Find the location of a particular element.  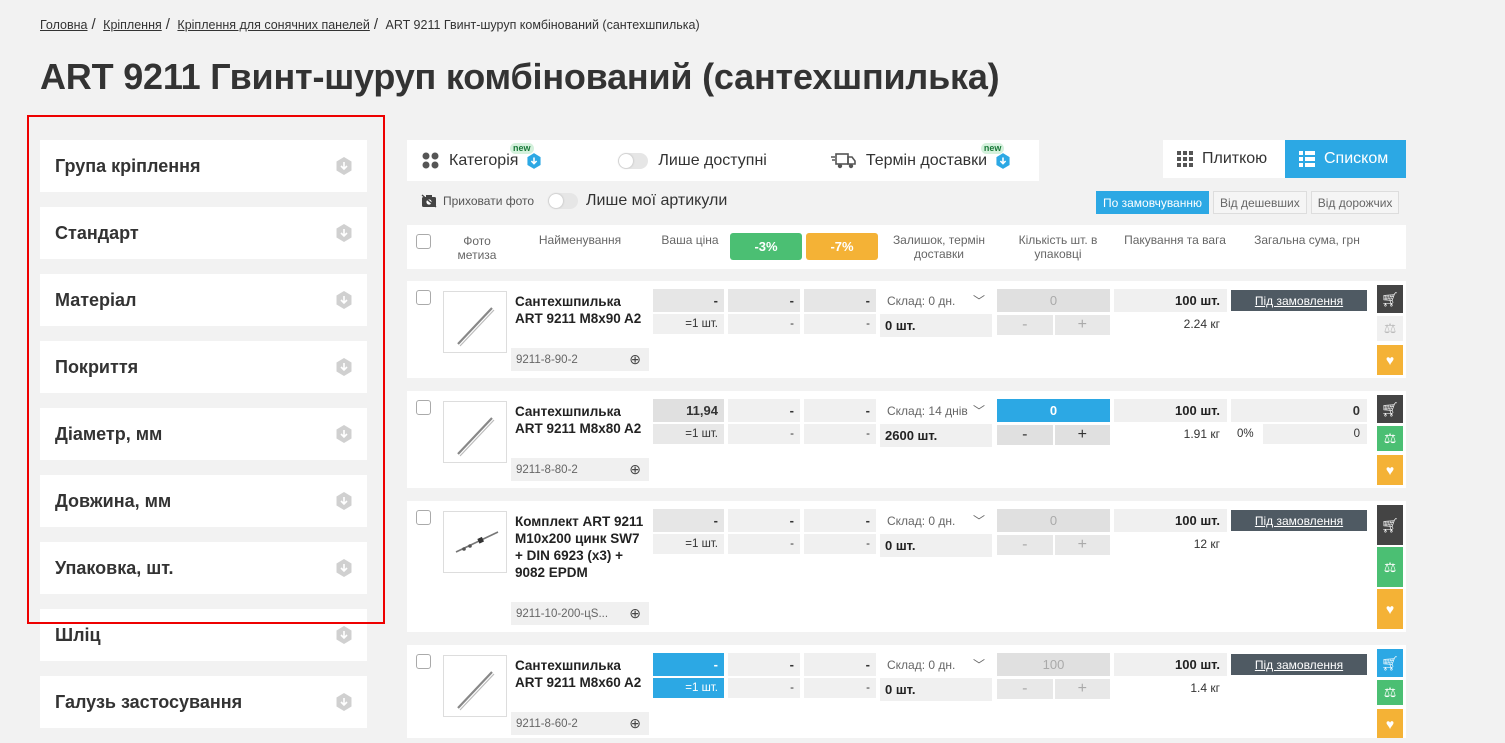

only-my-articles-toggle is located at coordinates (563, 201).